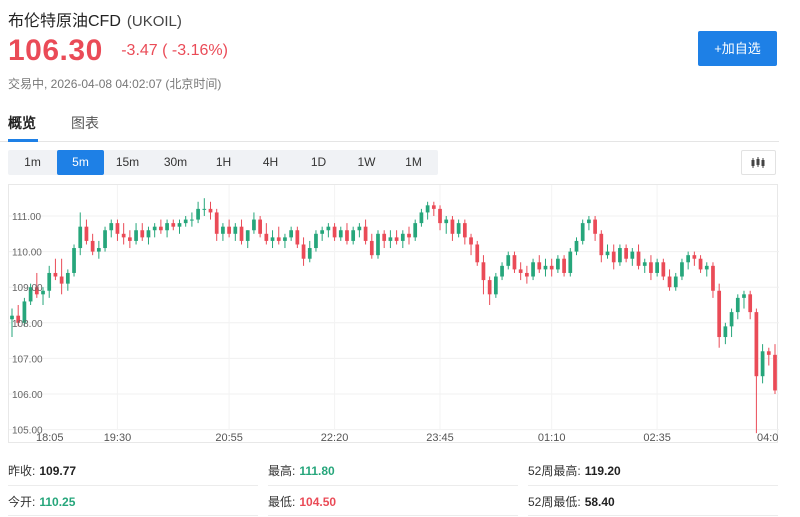 This screenshot has width=800, height=517. I want to click on stat-low: 最低: 104.50, so click(302, 502).